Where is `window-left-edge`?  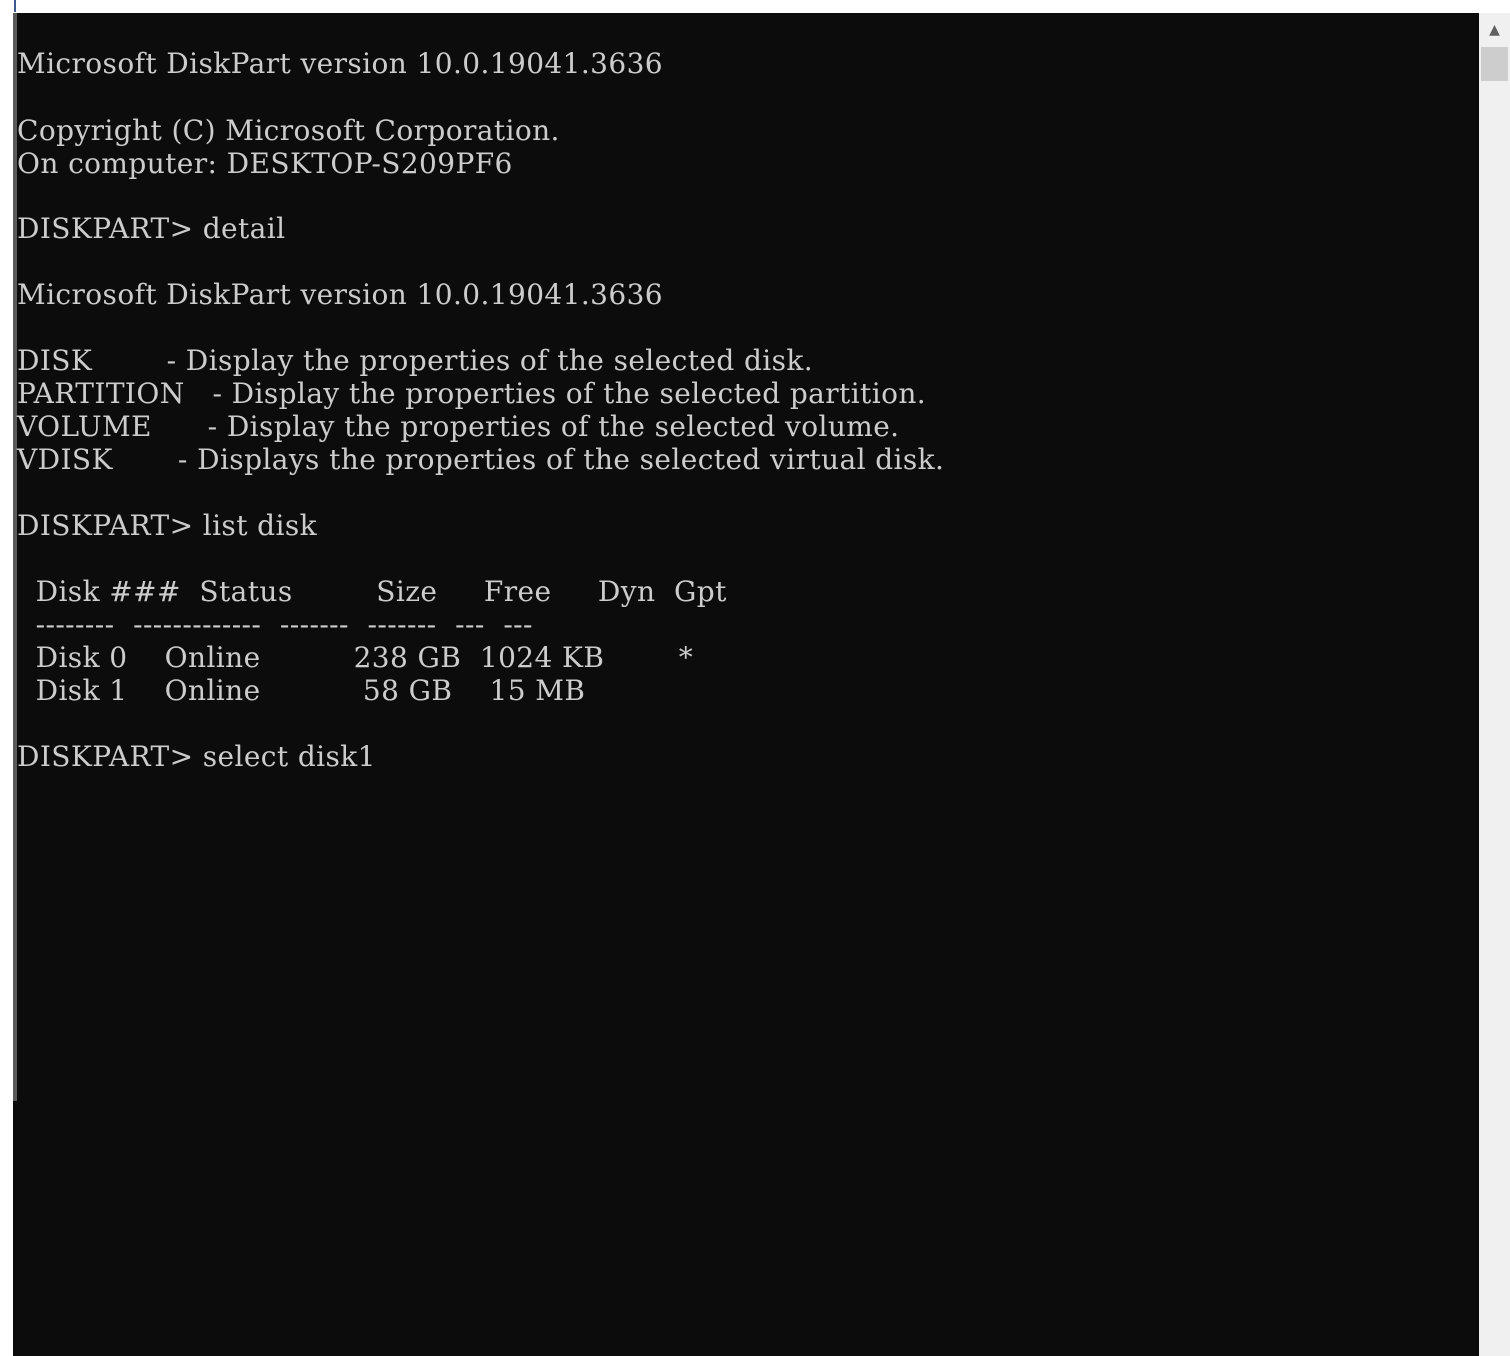
window-left-edge is located at coordinates (6, 678).